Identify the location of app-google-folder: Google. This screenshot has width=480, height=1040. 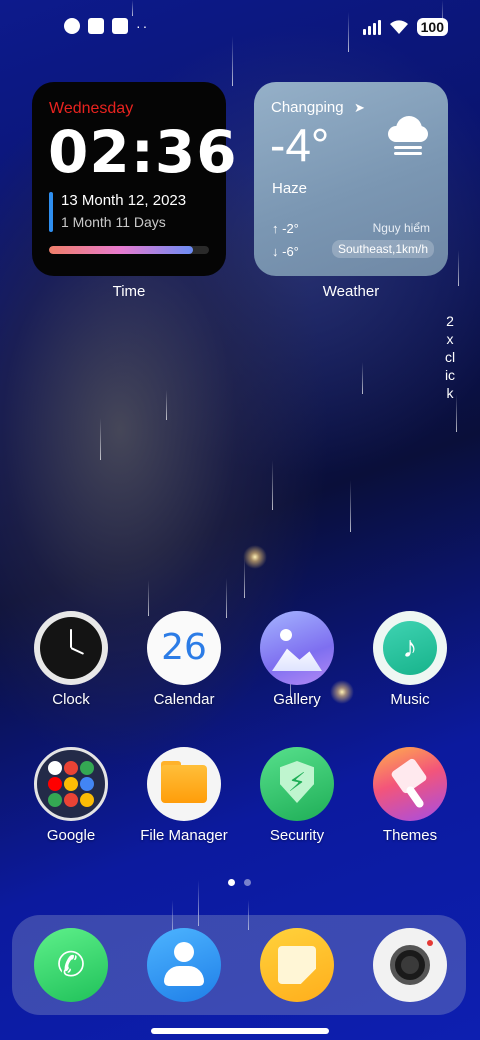
(71, 796).